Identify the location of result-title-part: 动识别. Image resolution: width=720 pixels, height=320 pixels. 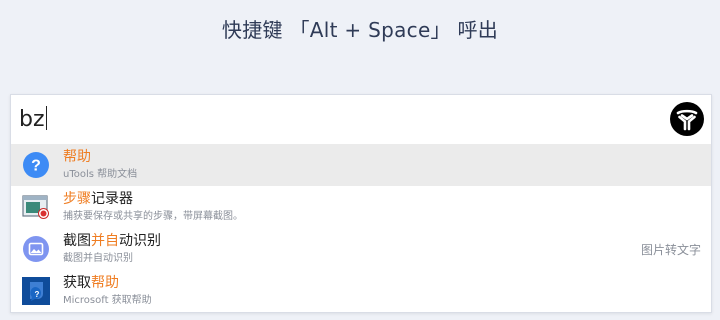
(140, 241).